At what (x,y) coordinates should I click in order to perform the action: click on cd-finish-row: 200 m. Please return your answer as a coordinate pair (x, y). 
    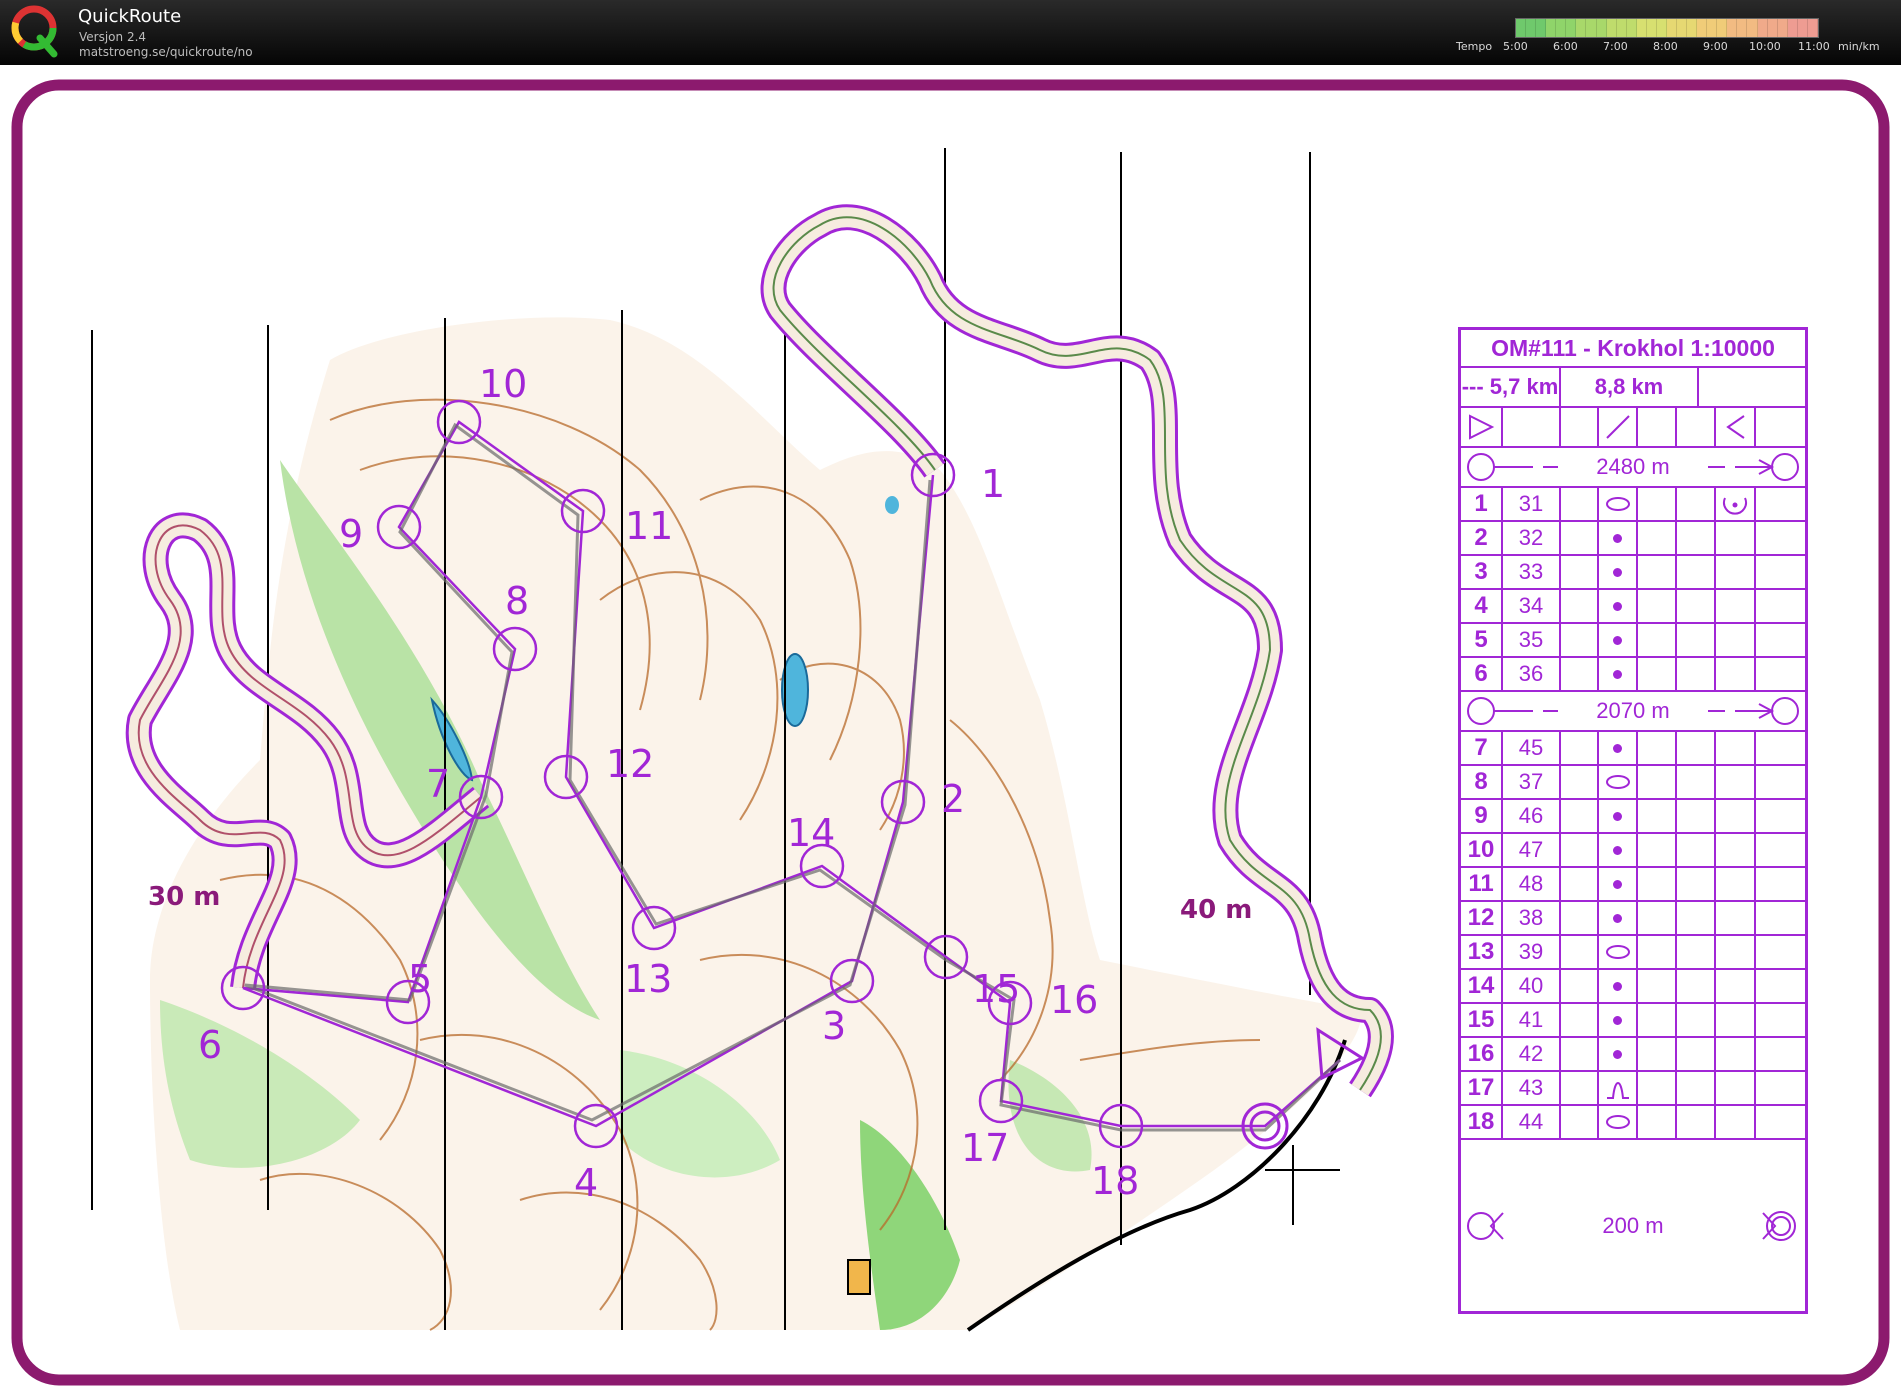
    Looking at the image, I should click on (1633, 1225).